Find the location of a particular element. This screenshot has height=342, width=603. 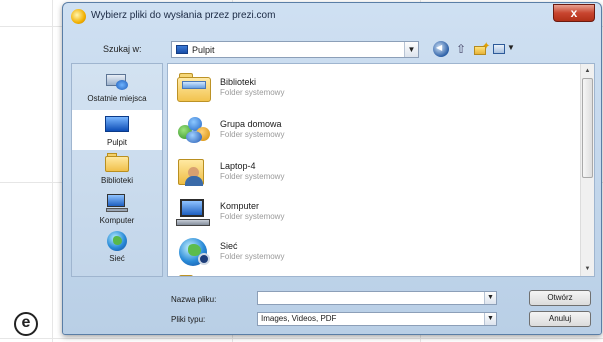

filetype-label: Pliki typu: is located at coordinates (188, 319).